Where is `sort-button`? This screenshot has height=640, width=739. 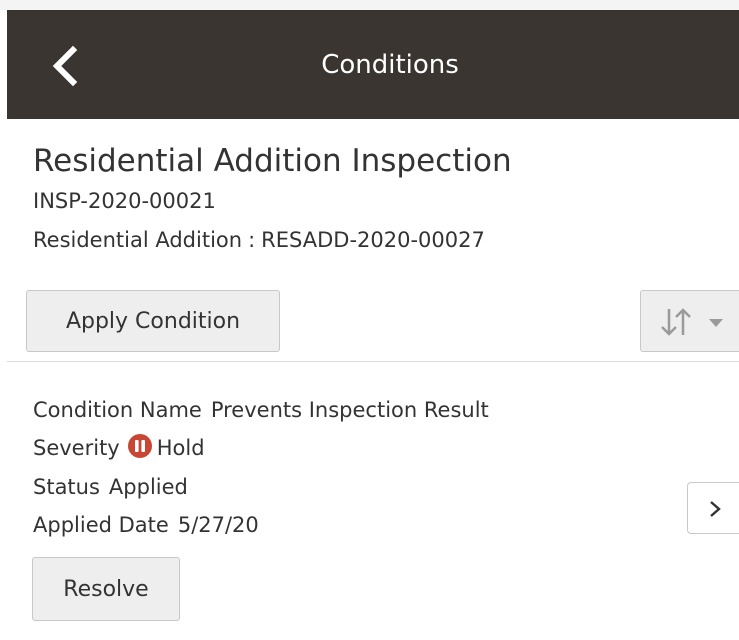 sort-button is located at coordinates (689, 321).